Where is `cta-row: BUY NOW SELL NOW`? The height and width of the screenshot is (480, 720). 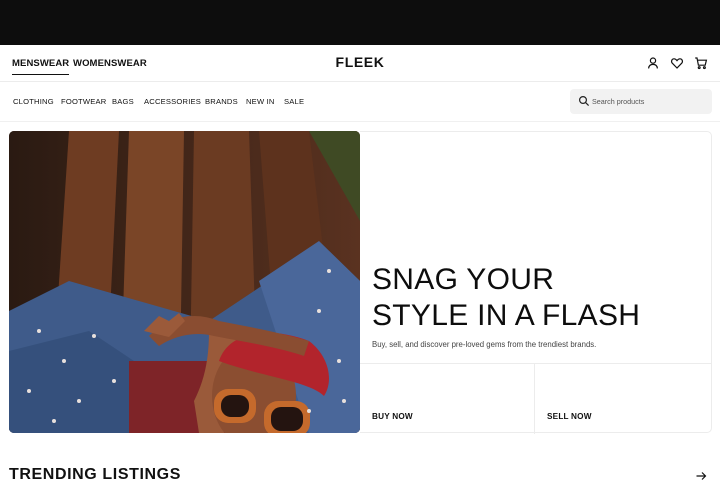 cta-row: BUY NOW SELL NOW is located at coordinates (535, 398).